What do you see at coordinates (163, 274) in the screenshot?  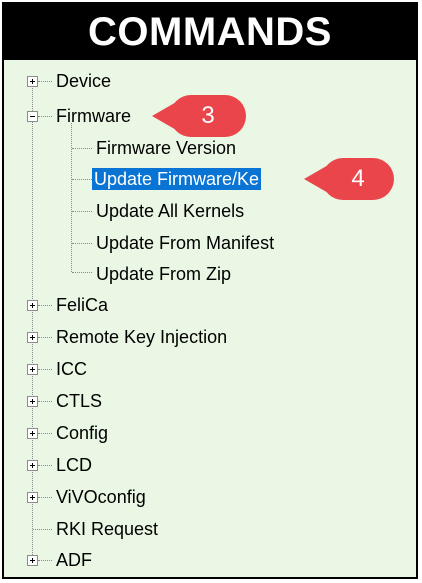 I see `tree-item-update-from-zip: Update From Zip` at bounding box center [163, 274].